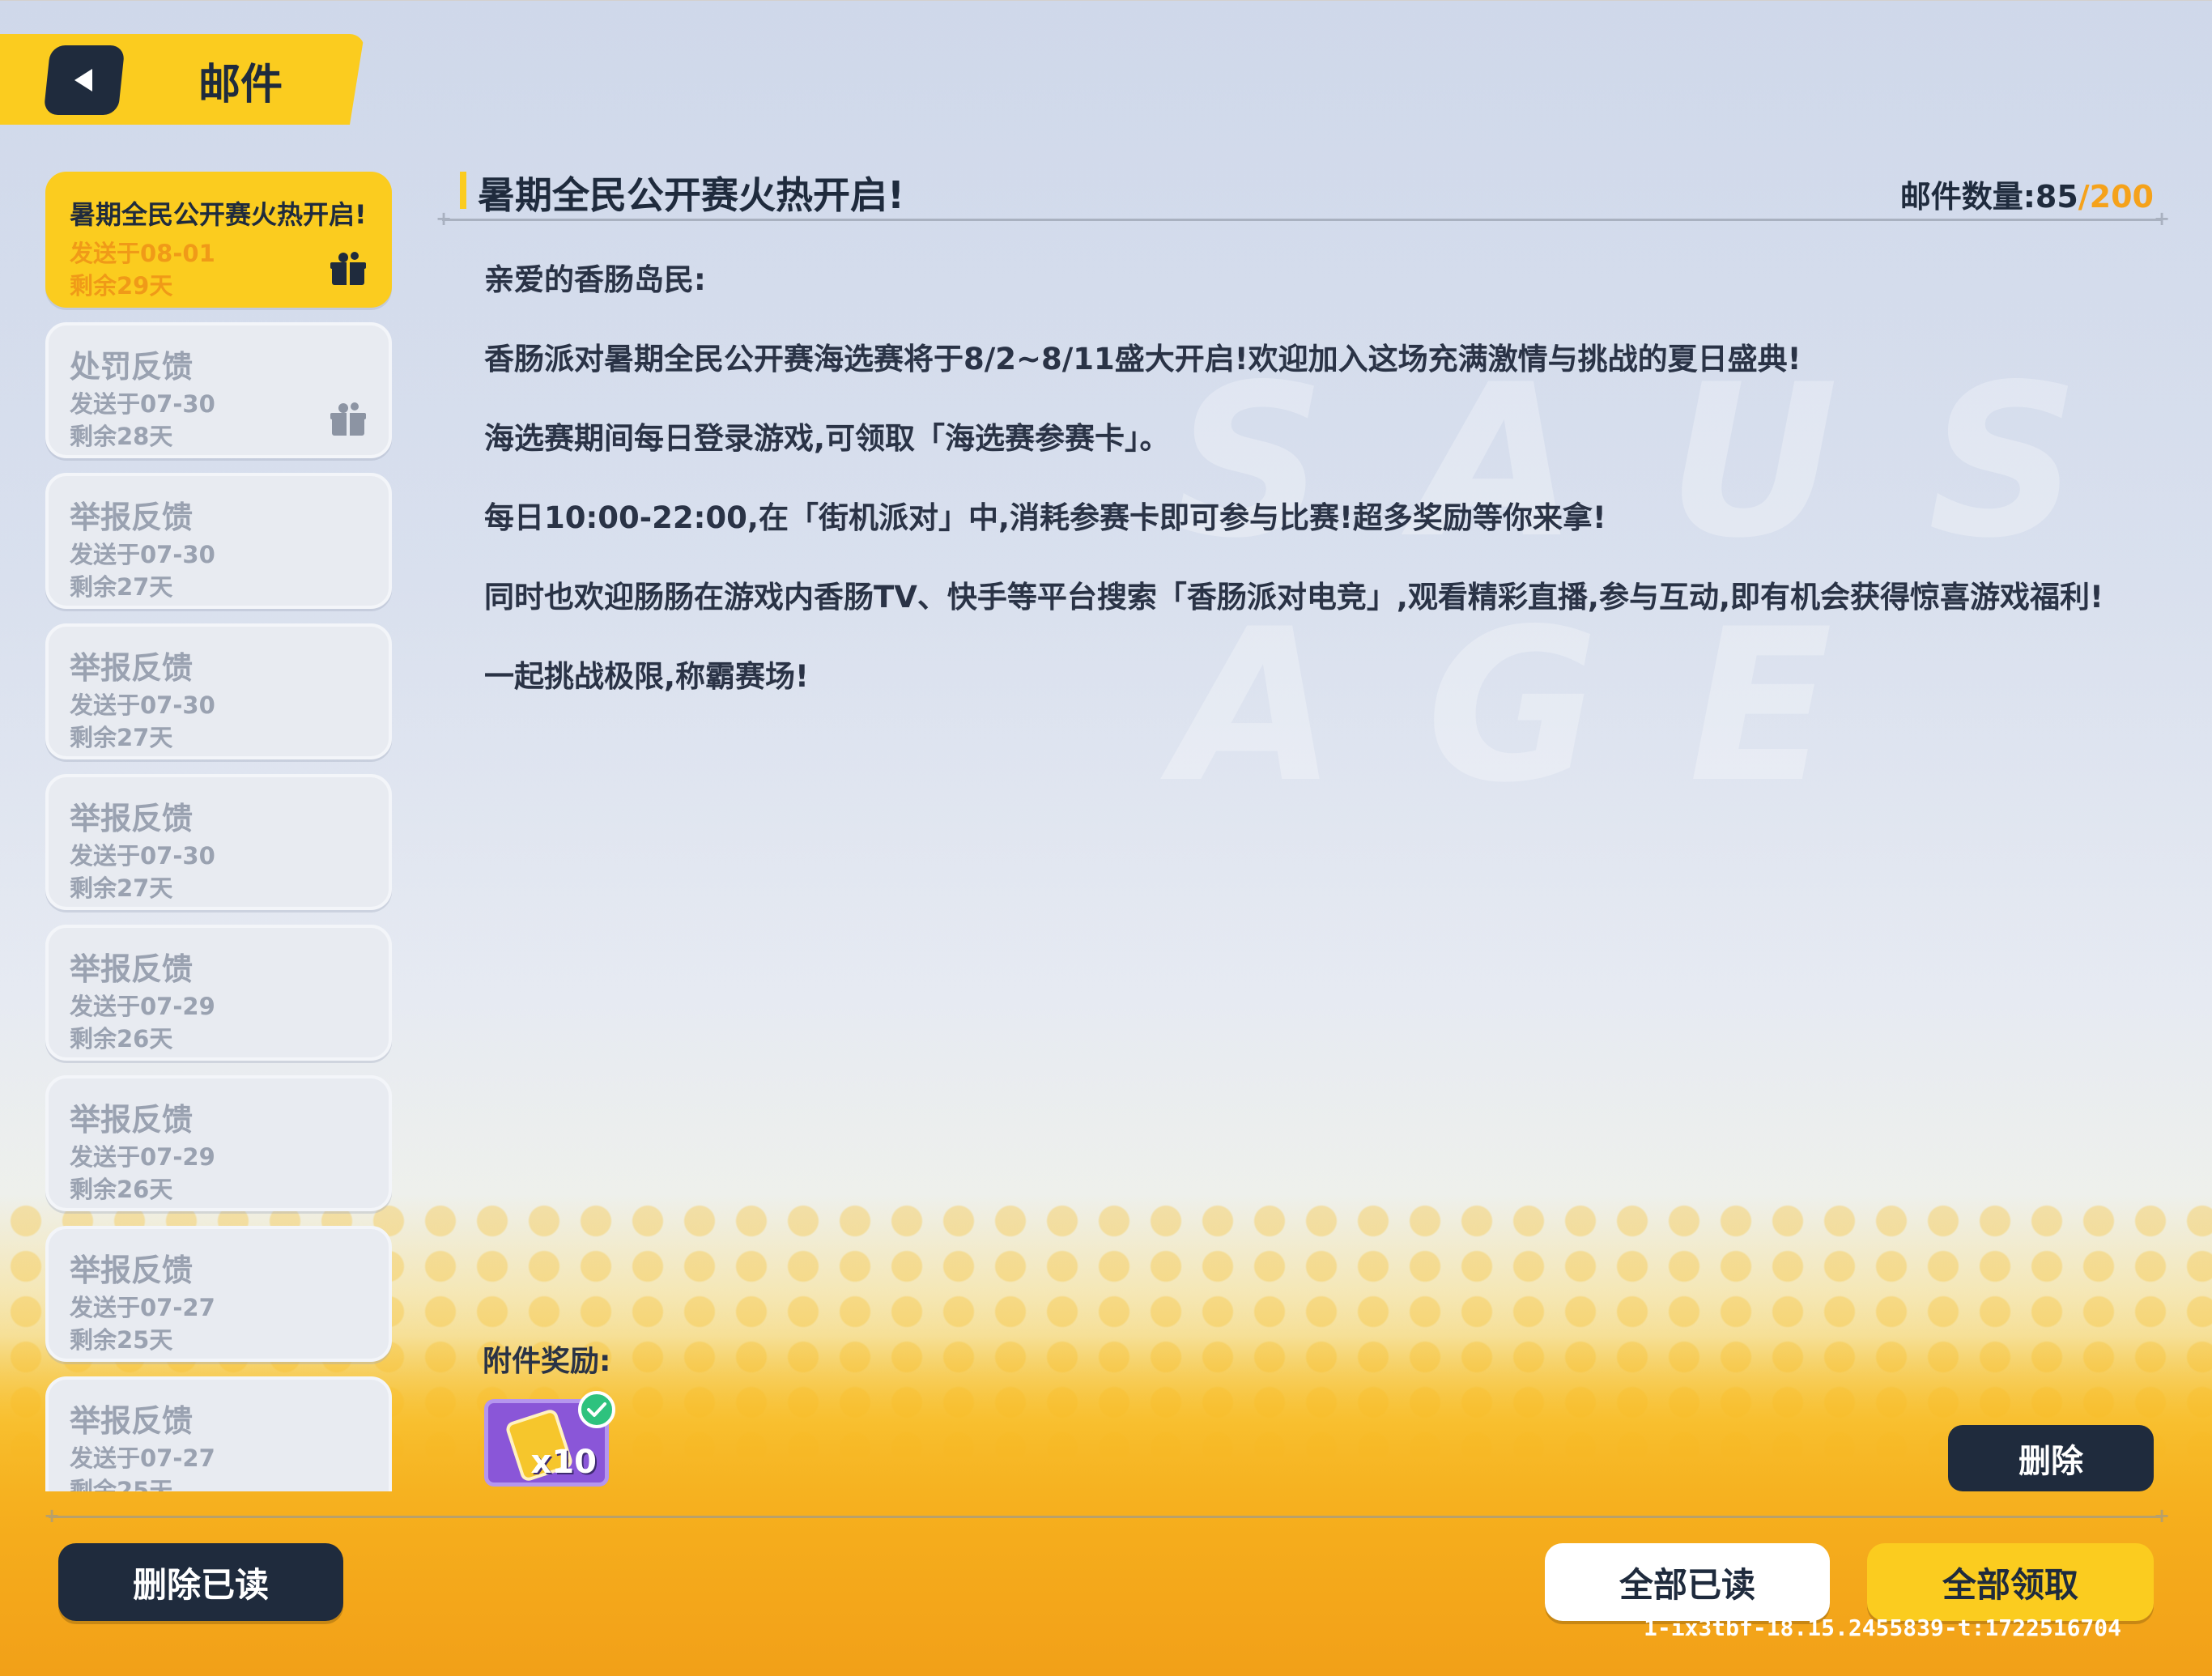  I want to click on mail-paragraph: 一起挑战极限,称霸赛场!, so click(647, 676).